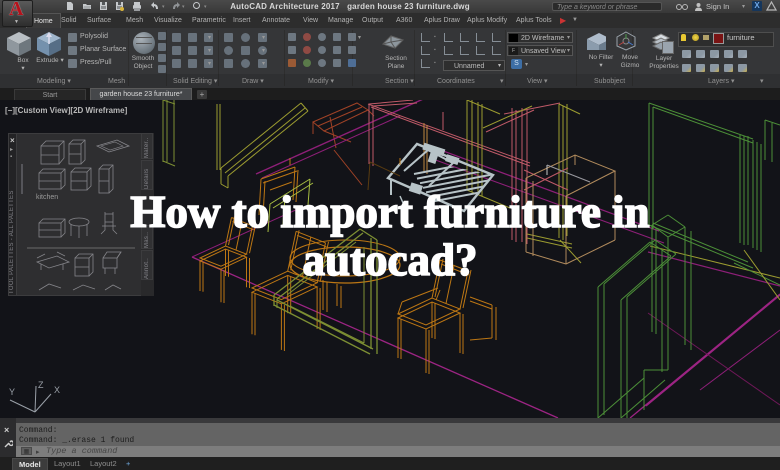 The height and width of the screenshot is (470, 780). What do you see at coordinates (41, 385) in the screenshot?
I see `svg-text: Z` at bounding box center [41, 385].